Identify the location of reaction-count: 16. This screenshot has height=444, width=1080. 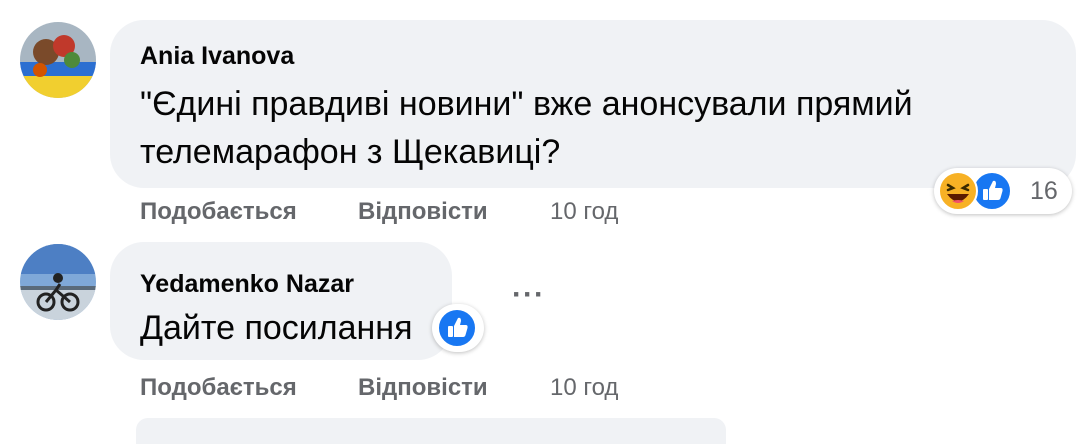
(1044, 191).